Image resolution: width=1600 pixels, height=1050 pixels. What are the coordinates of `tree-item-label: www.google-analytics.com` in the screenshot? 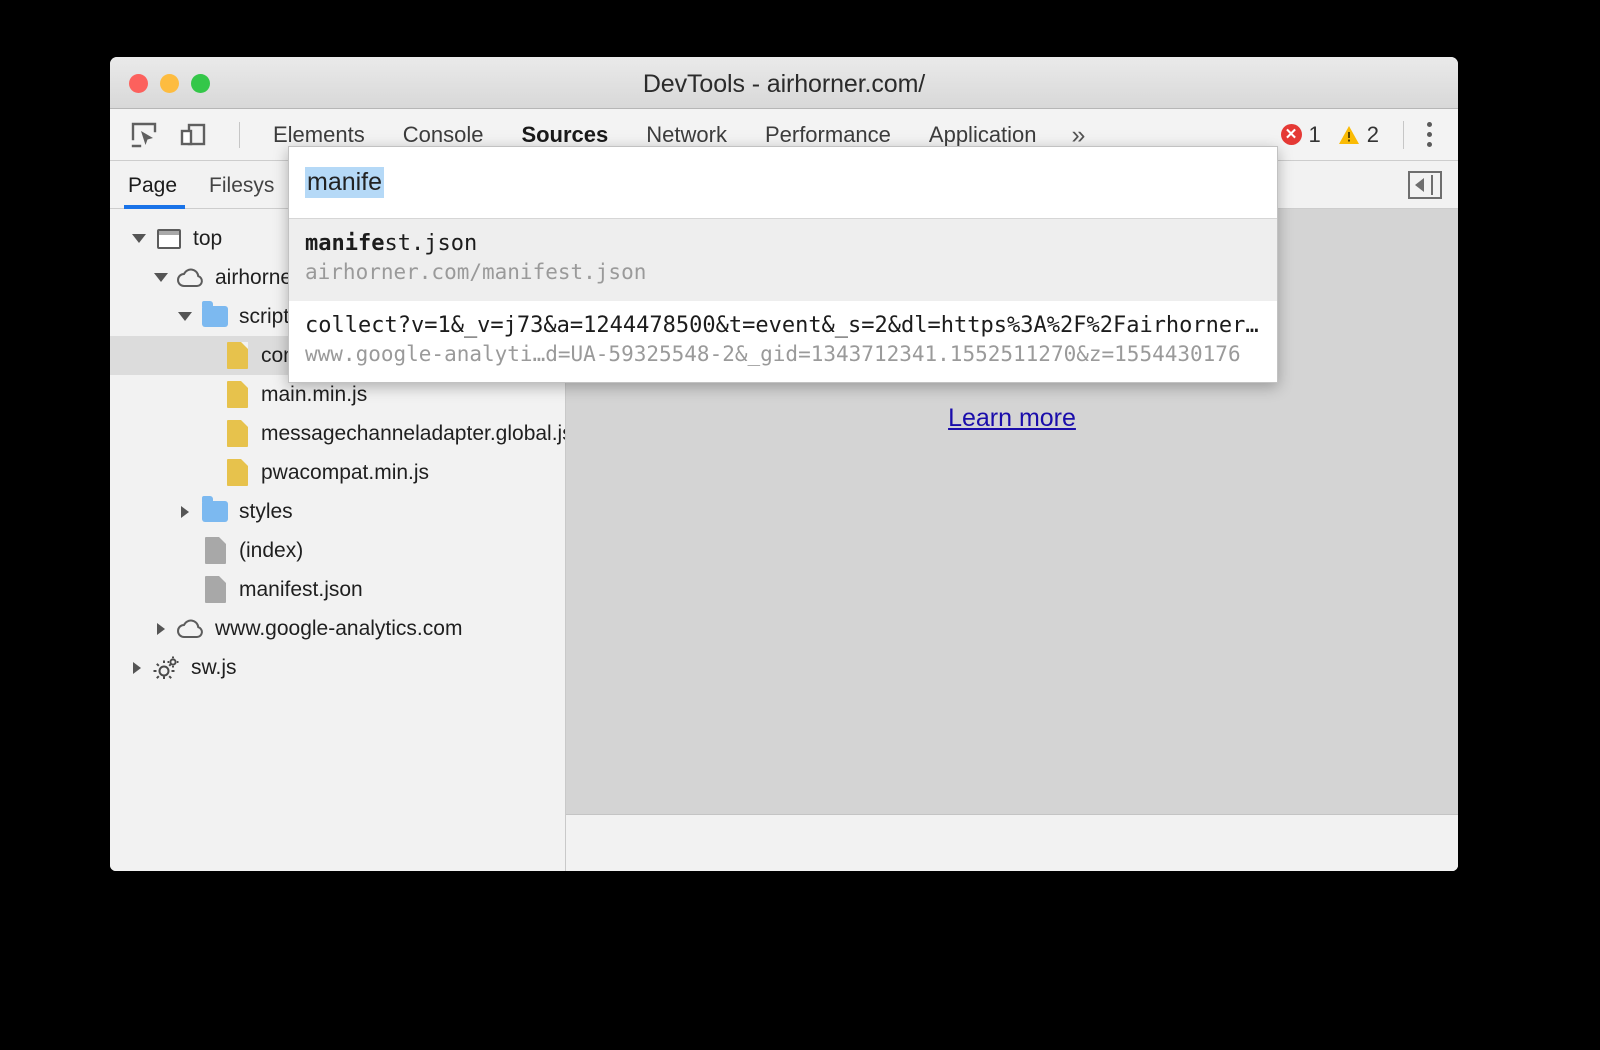 It's located at (339, 628).